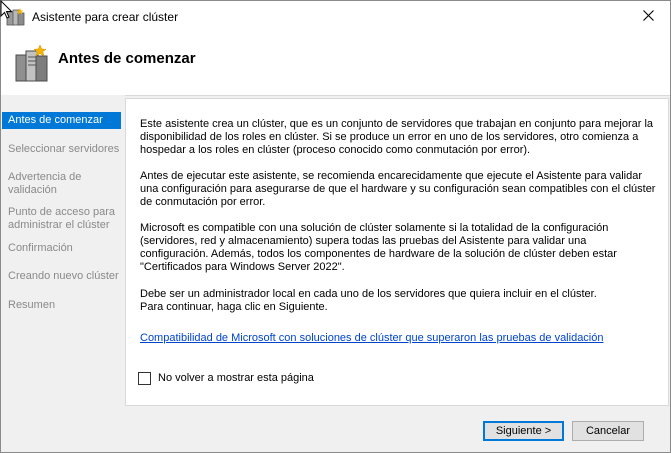  I want to click on title-bar: Asistente para crear clúster, so click(335, 17).